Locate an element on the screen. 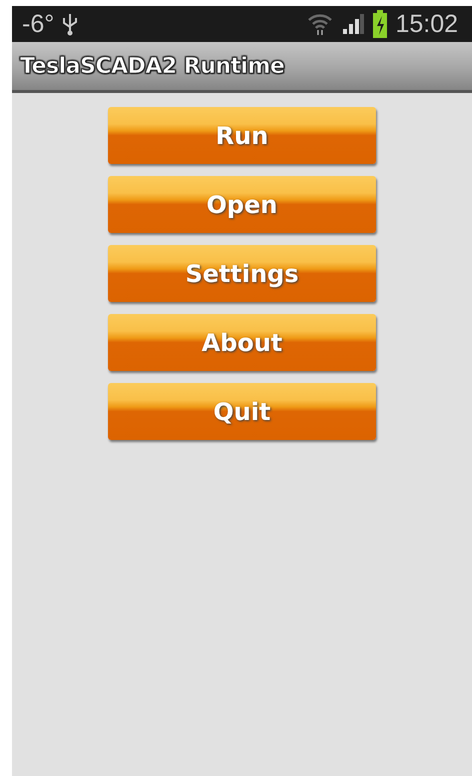  usb-icon is located at coordinates (70, 24).